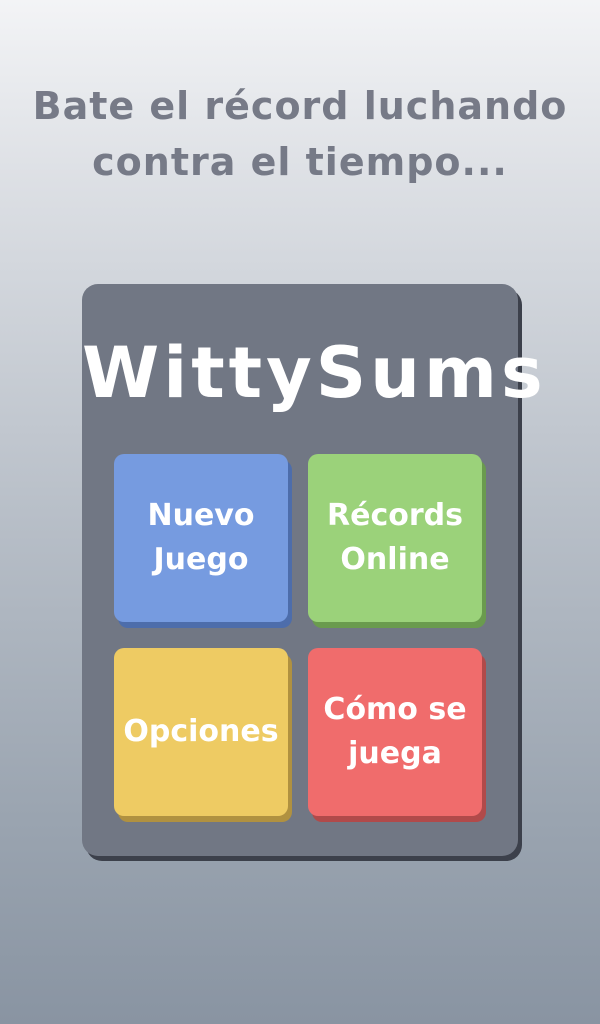  I want to click on online-records-label-line-2: Online, so click(395, 559).